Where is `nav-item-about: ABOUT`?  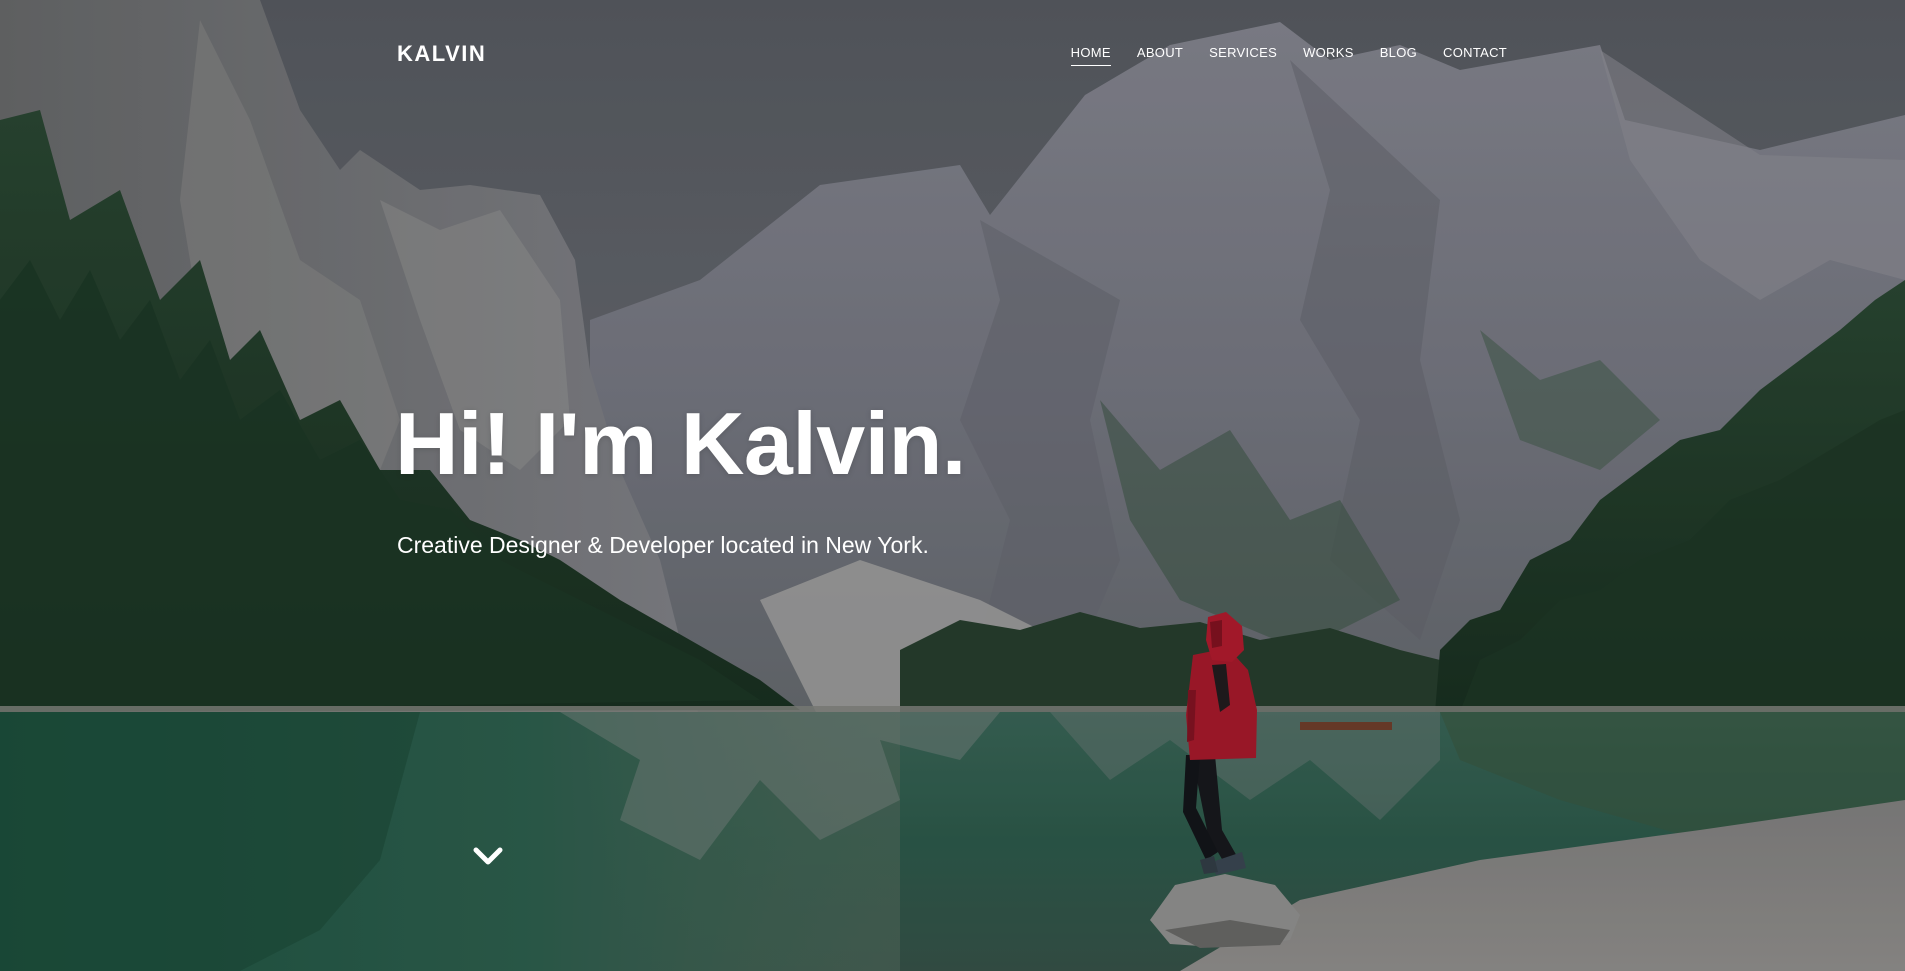
nav-item-about: ABOUT is located at coordinates (1160, 54).